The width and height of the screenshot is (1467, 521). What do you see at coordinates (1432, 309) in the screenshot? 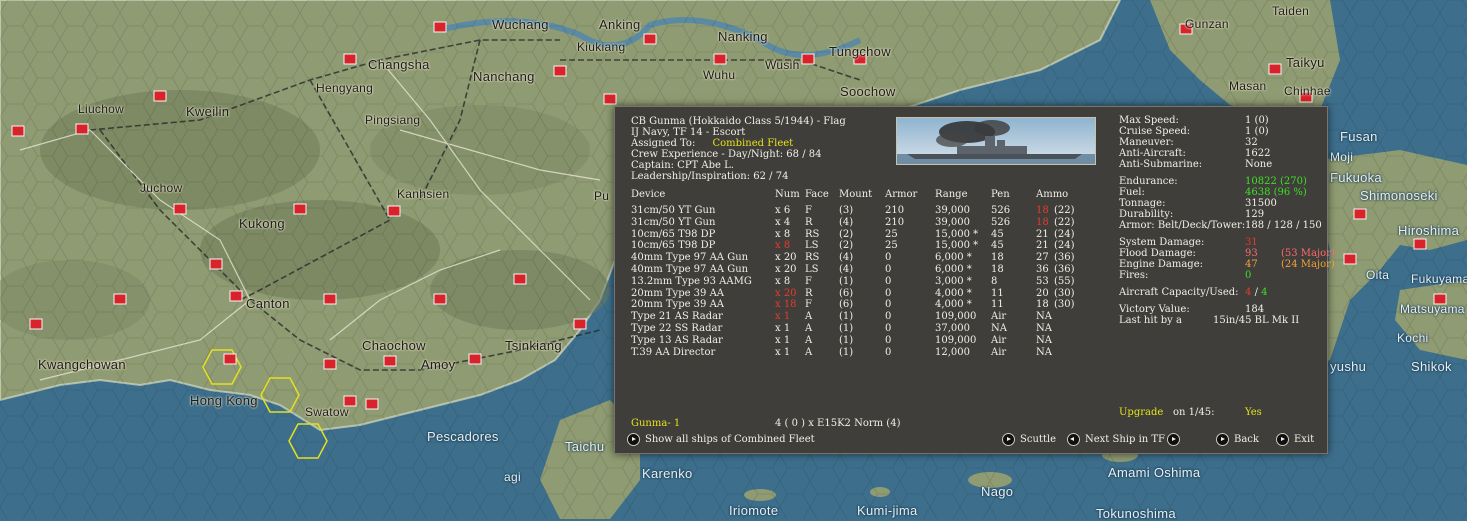
I see `map-city-label: Matsuyama` at bounding box center [1432, 309].